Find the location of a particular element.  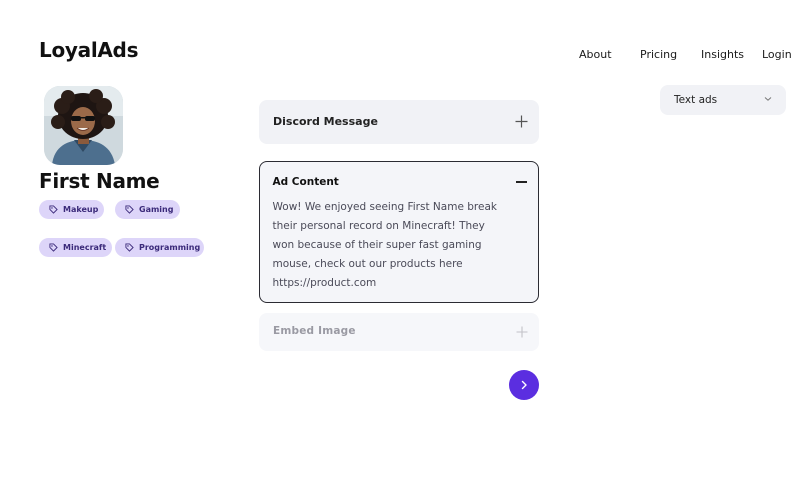

avatar-photo is located at coordinates (83, 125).